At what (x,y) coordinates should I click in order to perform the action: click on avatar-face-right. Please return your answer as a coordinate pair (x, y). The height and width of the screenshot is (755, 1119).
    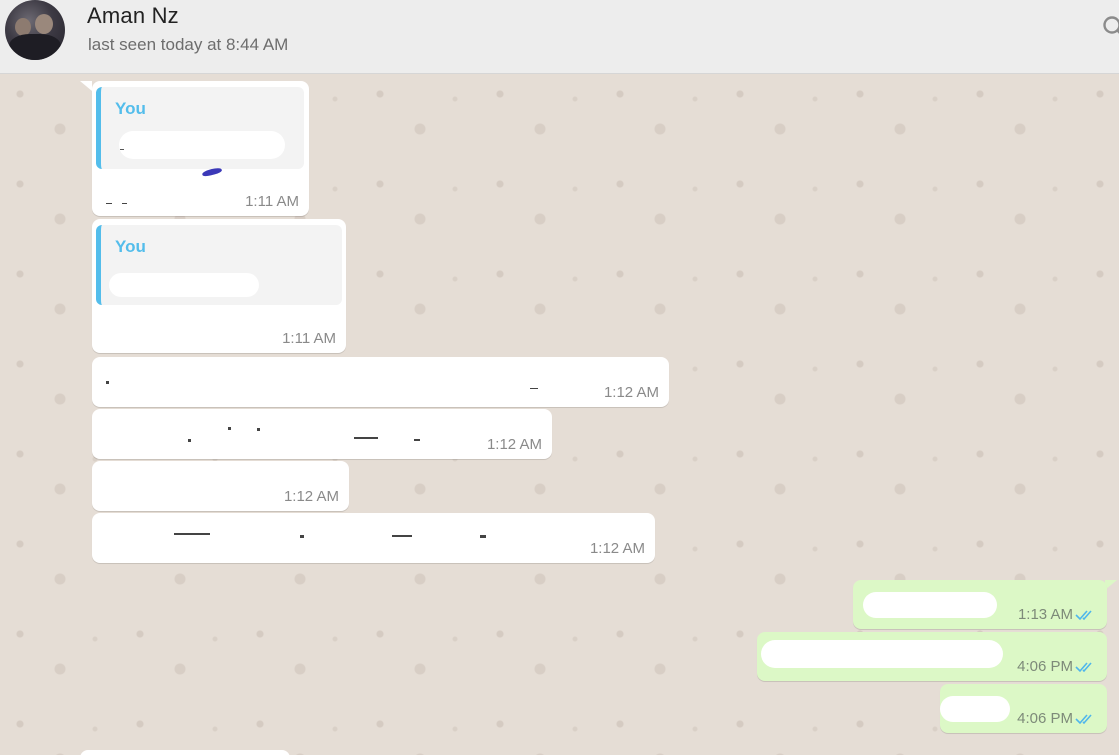
    Looking at the image, I should click on (44, 24).